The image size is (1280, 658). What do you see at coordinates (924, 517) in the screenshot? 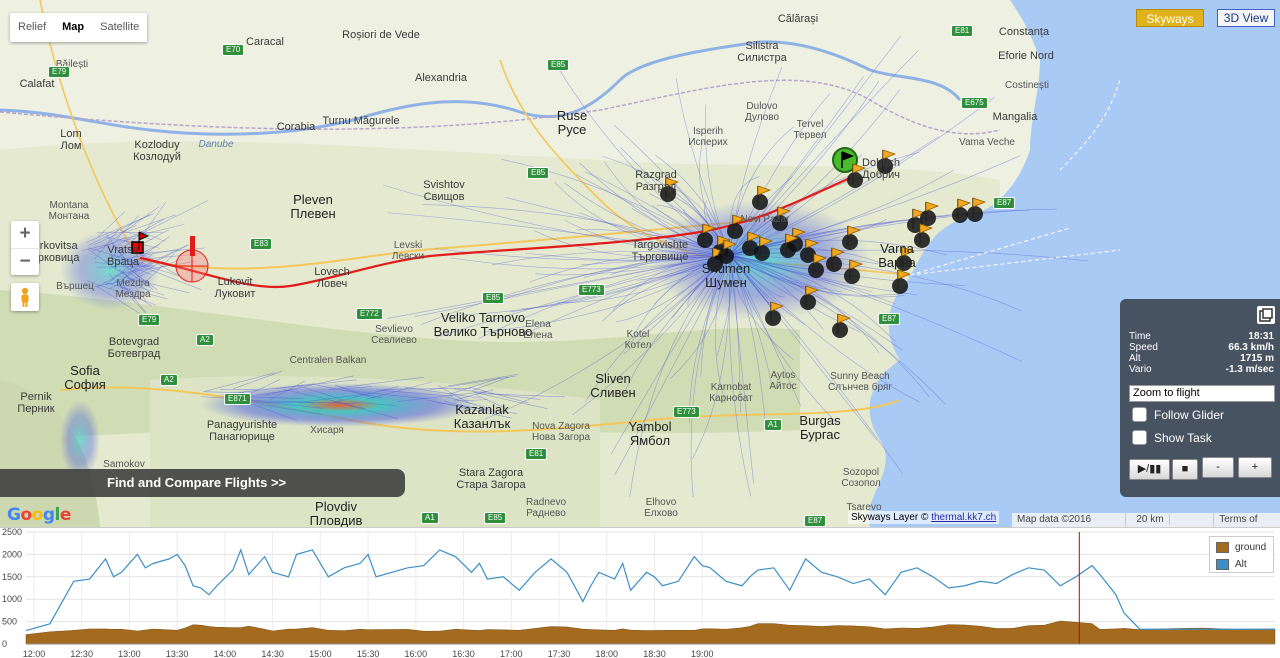
I see `skyways-attribution: Skyways Layer © thermal.kk7.ch` at bounding box center [924, 517].